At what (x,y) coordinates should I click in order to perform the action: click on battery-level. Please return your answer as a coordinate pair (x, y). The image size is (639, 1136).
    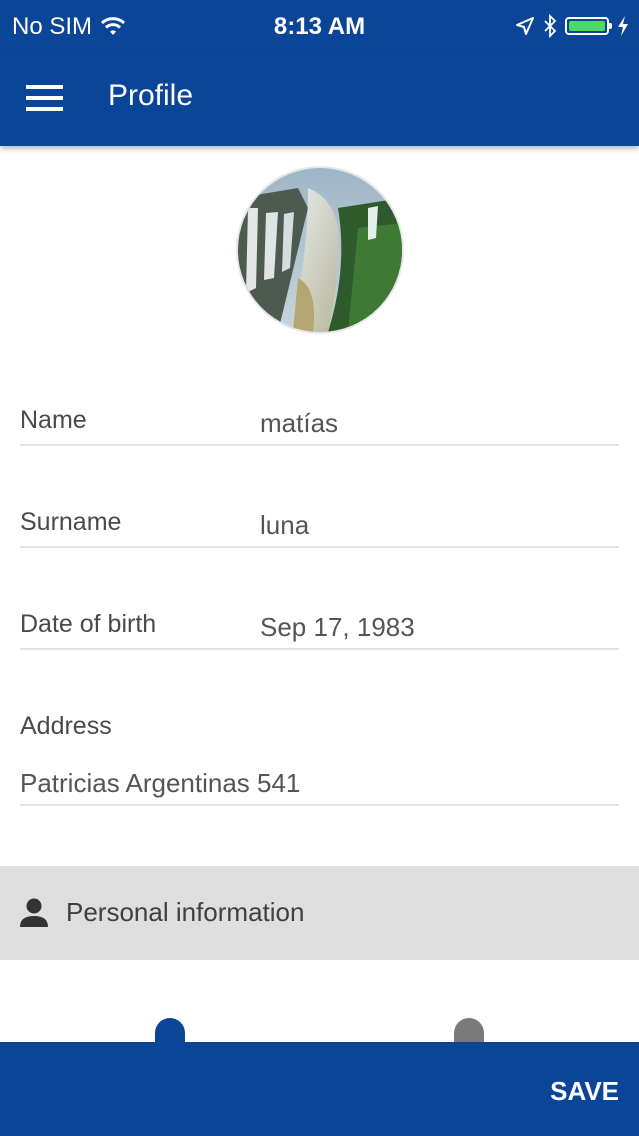
    Looking at the image, I should click on (587, 26).